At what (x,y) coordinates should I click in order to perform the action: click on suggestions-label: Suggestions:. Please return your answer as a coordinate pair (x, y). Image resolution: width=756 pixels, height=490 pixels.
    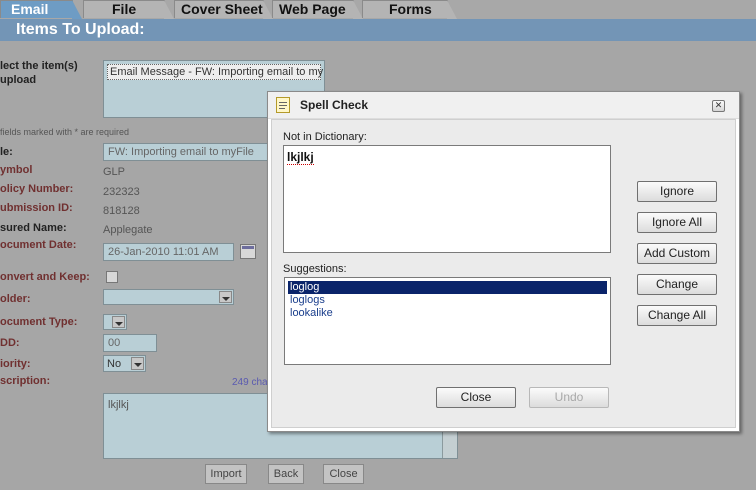
    Looking at the image, I should click on (315, 269).